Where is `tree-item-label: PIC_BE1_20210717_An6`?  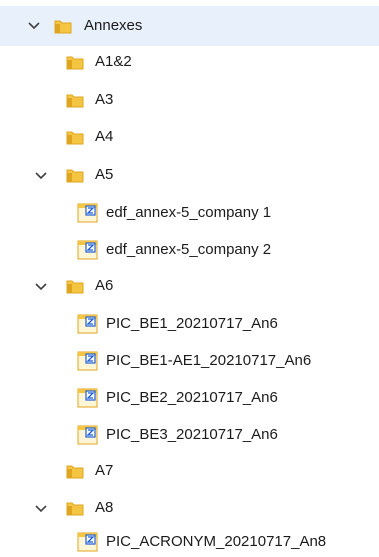 tree-item-label: PIC_BE1_20210717_An6 is located at coordinates (192, 323).